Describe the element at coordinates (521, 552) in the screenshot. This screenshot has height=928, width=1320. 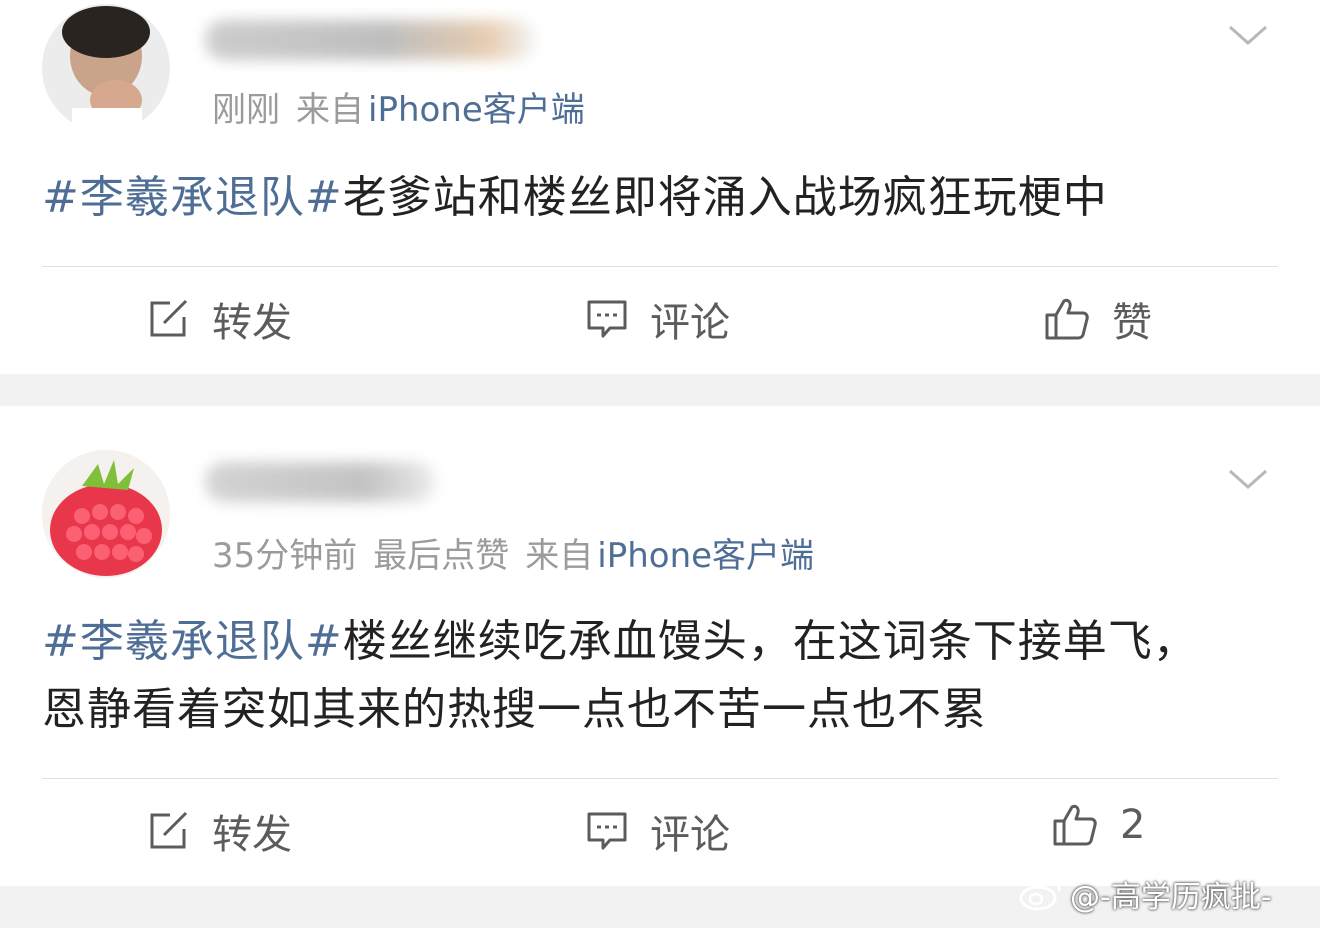
I see `post-meta: 35分钟前 最后点赞 来自 iPhone客户端` at that location.